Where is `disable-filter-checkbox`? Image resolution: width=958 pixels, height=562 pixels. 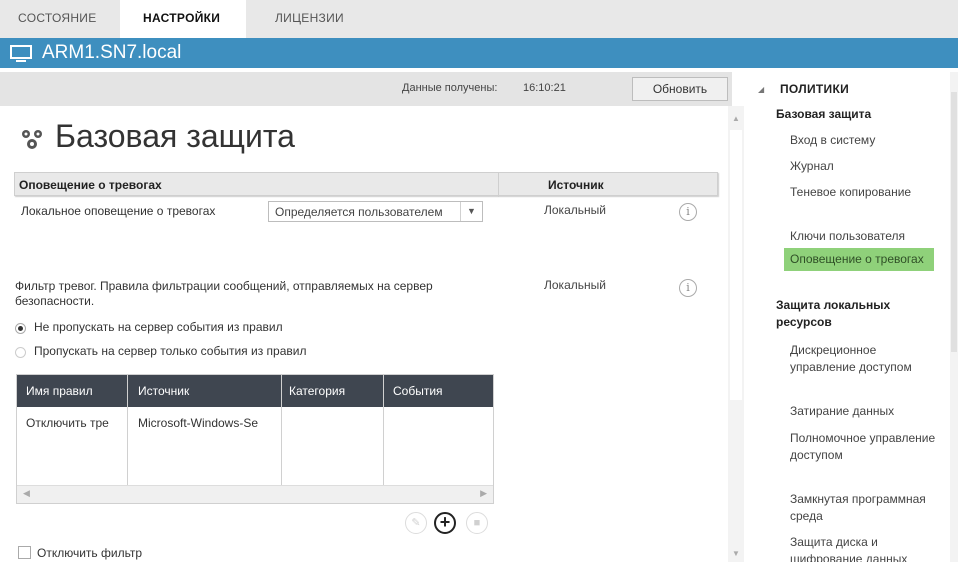 disable-filter-checkbox is located at coordinates (24, 552).